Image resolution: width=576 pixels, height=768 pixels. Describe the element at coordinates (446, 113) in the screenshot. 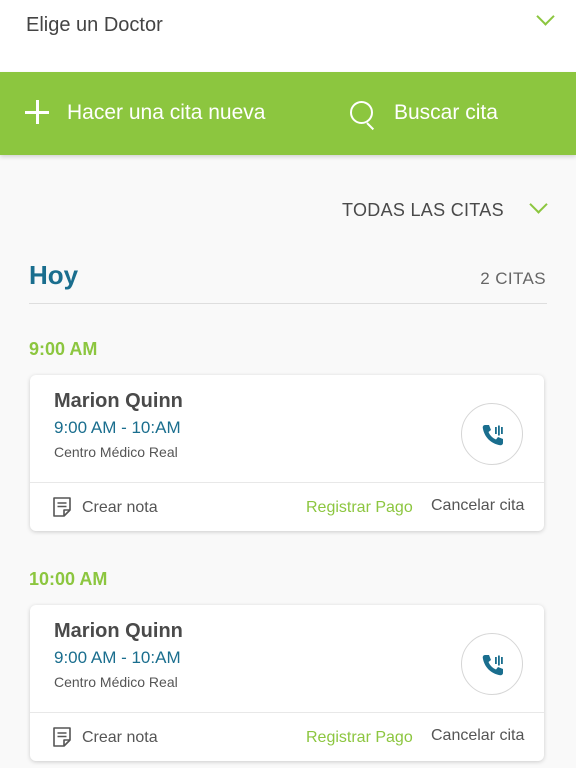

I see `search-appointment-button: Buscar cita` at that location.